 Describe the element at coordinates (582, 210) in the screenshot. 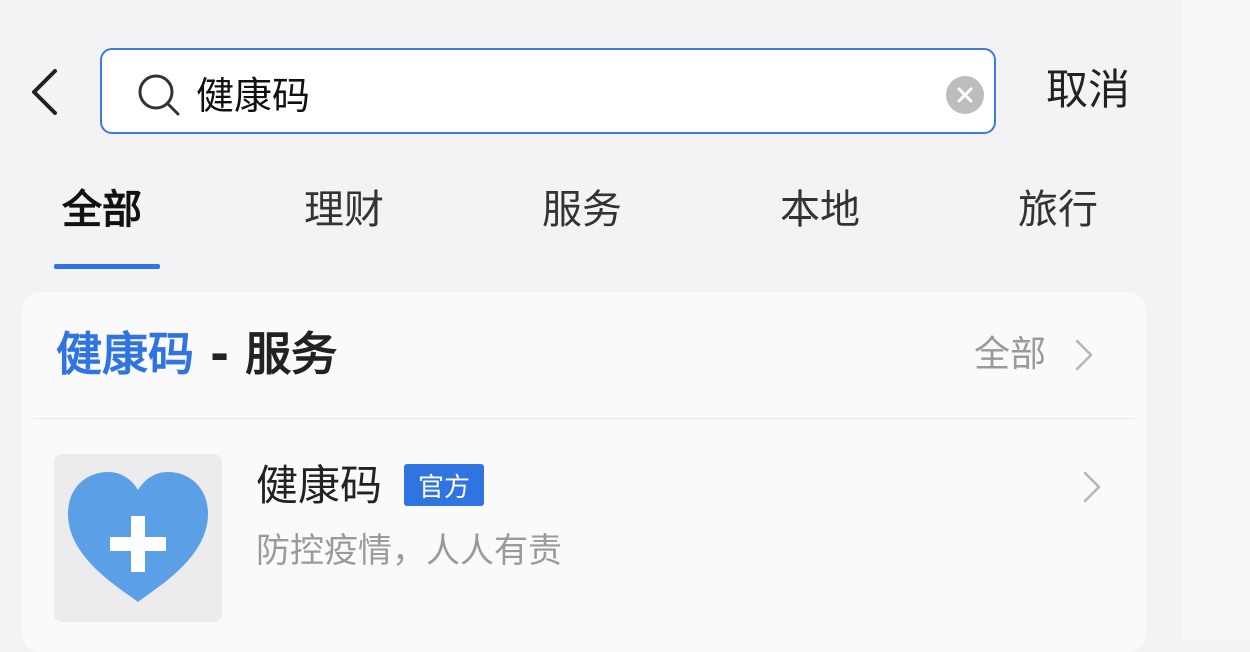

I see `tab-services: 服务` at that location.